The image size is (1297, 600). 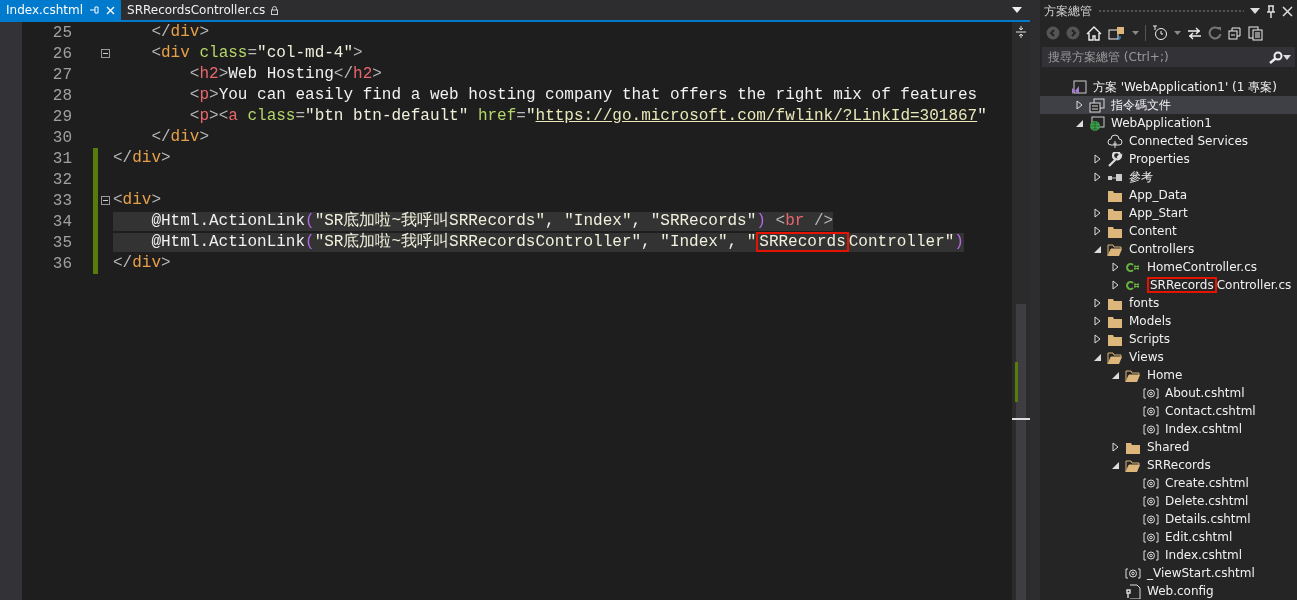 What do you see at coordinates (1168, 393) in the screenshot?
I see `tree-row: About.cshtml` at bounding box center [1168, 393].